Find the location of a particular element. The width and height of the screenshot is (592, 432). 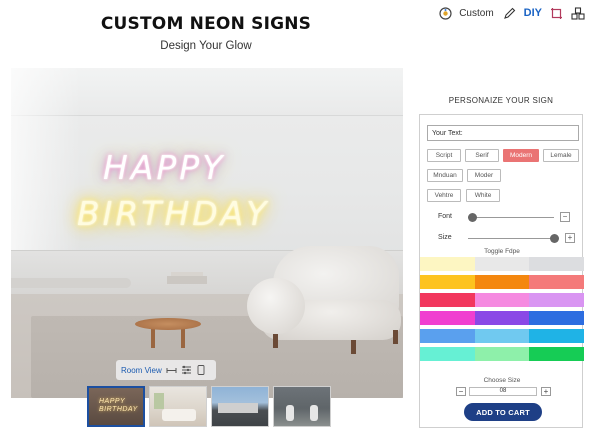

window-light is located at coordinates (46, 168).